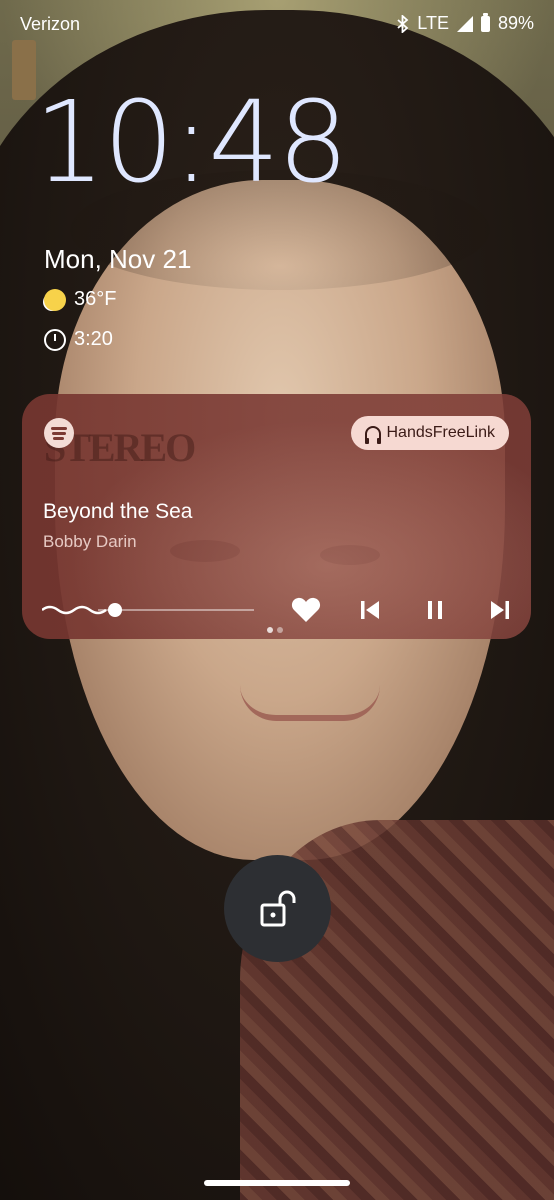  What do you see at coordinates (310, 703) in the screenshot?
I see `mouth` at bounding box center [310, 703].